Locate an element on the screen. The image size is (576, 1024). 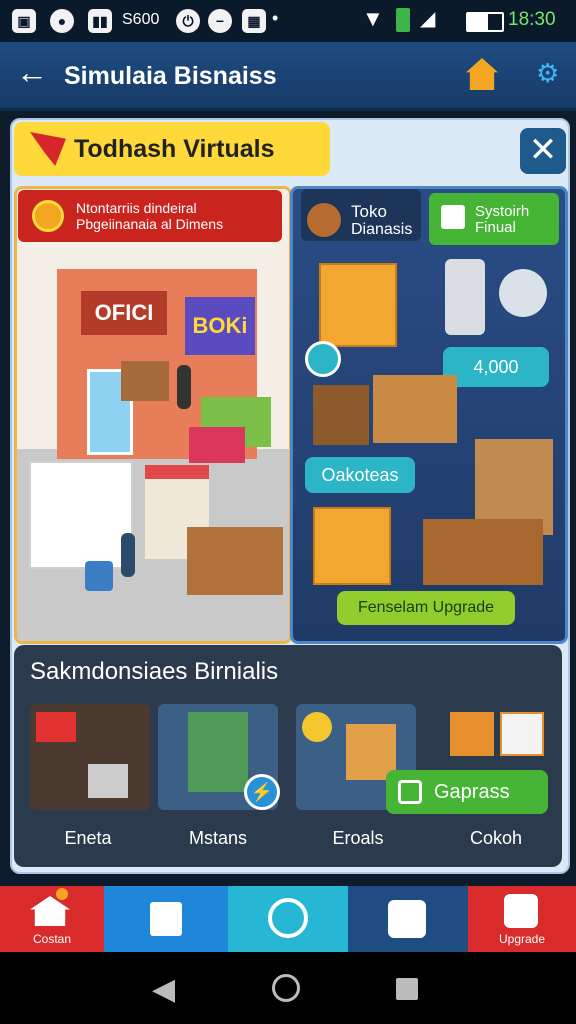
power-icon: ⏻ is located at coordinates (188, 21).